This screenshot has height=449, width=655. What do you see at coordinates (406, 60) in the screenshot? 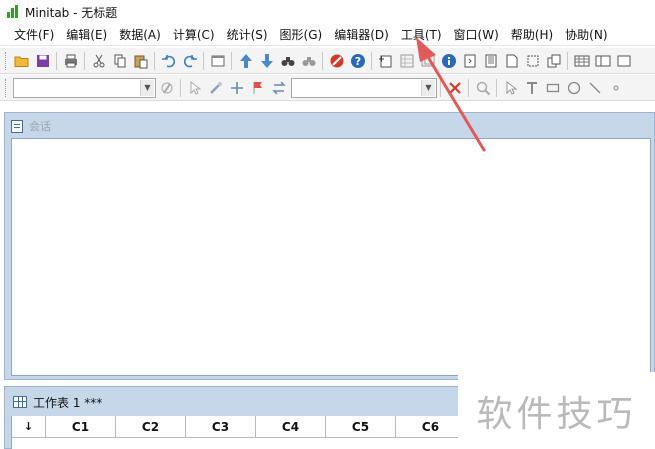
I see `worksheet-list-icon` at bounding box center [406, 60].